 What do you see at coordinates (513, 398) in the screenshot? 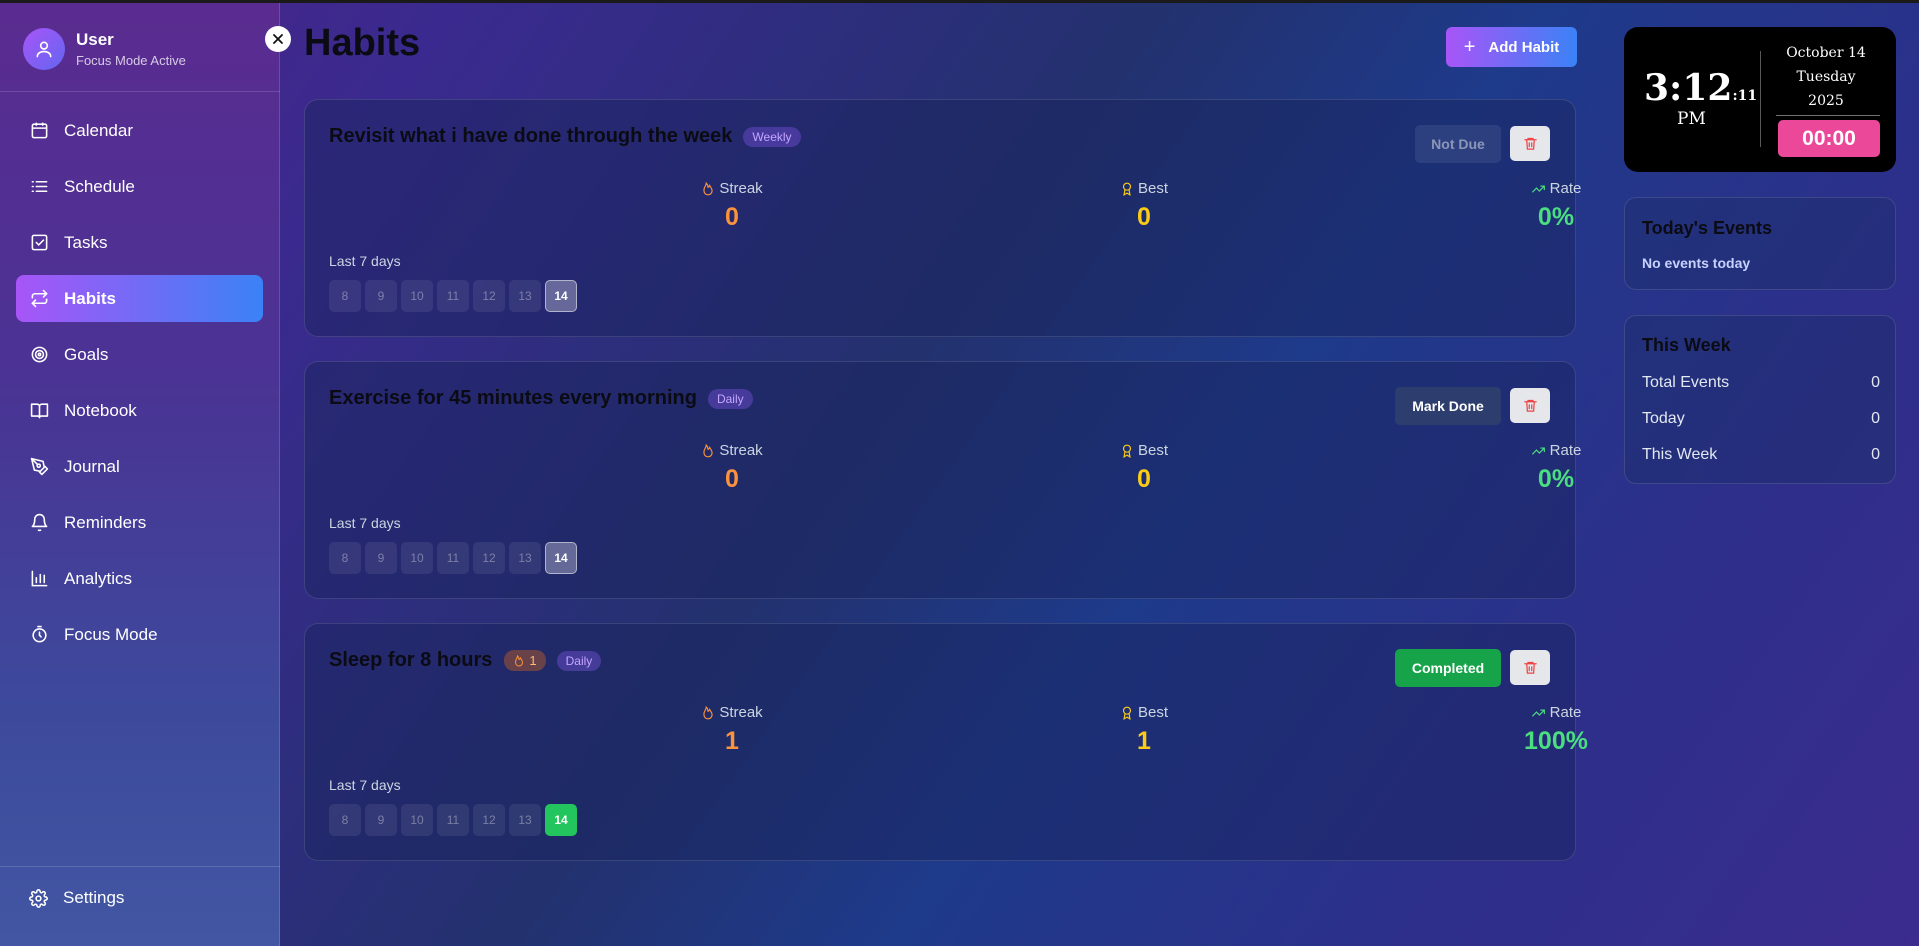
I see `habit-title: Exercise for 45 minutes every morning` at bounding box center [513, 398].